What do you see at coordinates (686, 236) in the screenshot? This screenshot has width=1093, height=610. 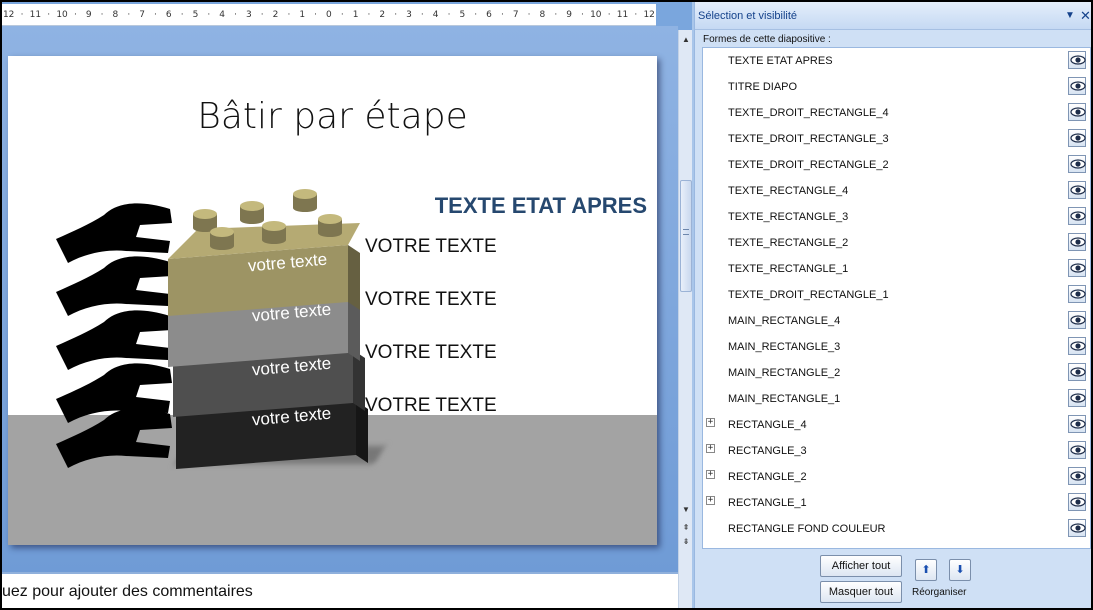 I see `scrollbar-thumb` at bounding box center [686, 236].